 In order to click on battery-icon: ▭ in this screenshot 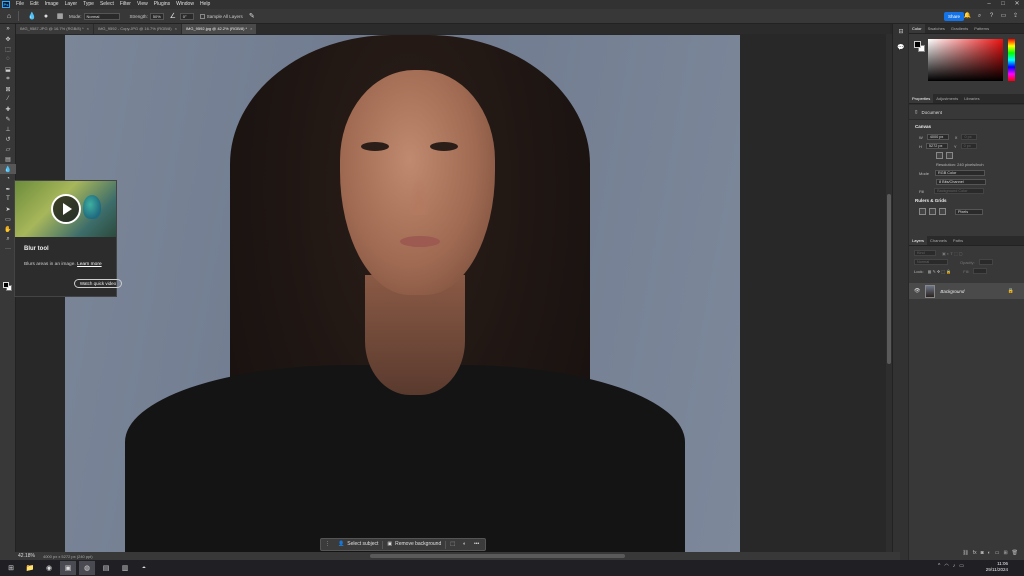, I will do `click(961, 566)`.